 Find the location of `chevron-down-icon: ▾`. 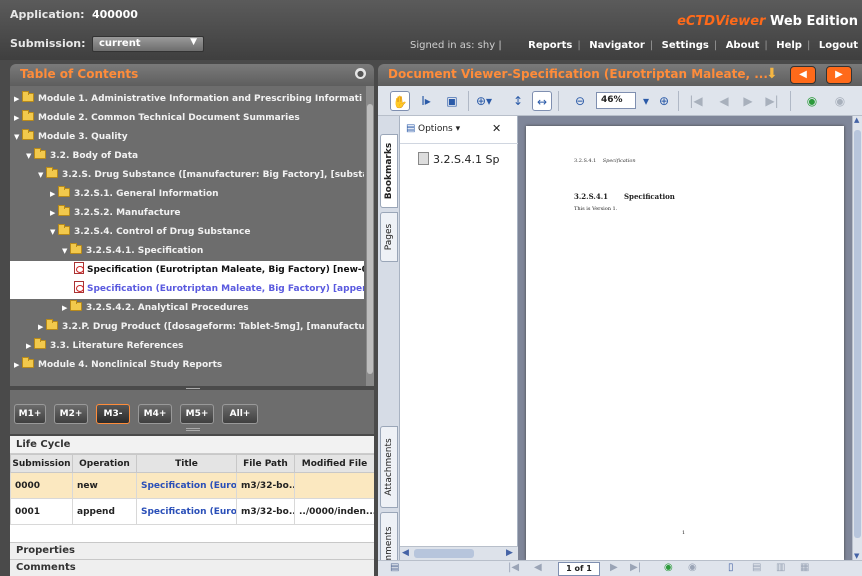

chevron-down-icon: ▾ is located at coordinates (646, 101).